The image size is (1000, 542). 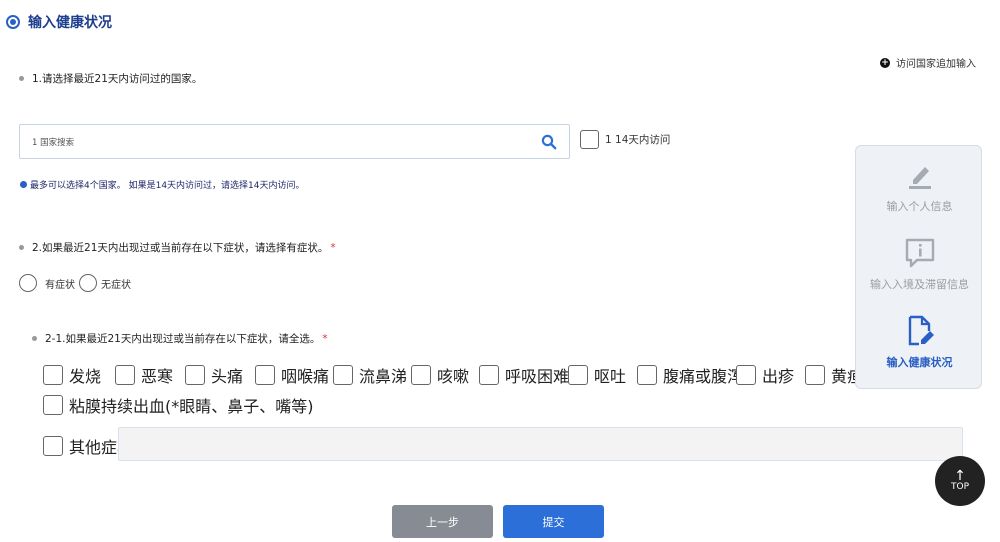 I want to click on symptom-label: 咽喉痛, so click(x=305, y=376).